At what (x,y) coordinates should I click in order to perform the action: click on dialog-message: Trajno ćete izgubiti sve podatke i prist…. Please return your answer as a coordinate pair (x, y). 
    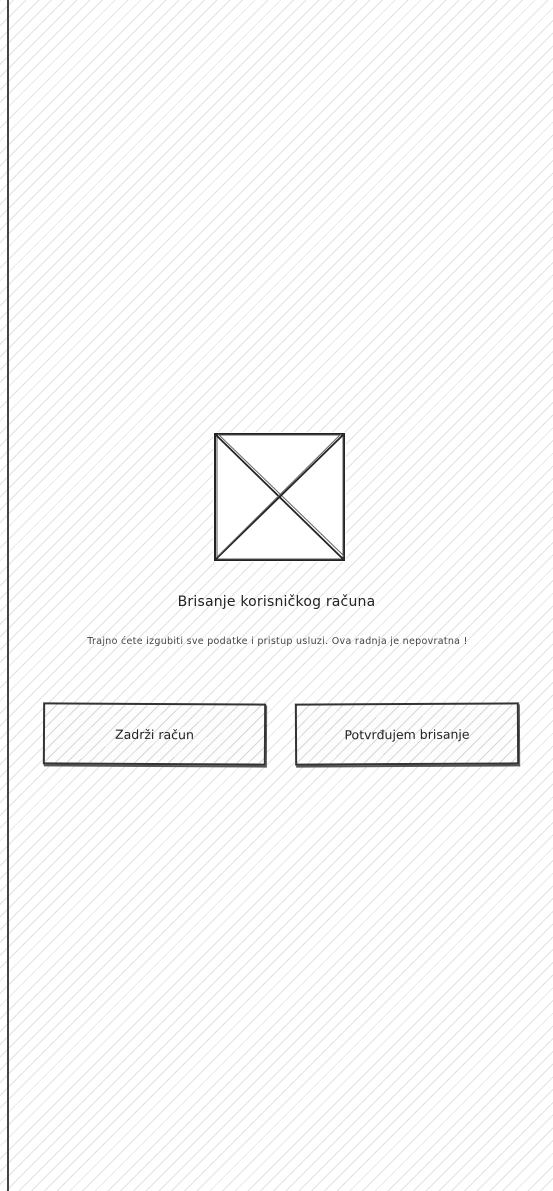
    Looking at the image, I should click on (277, 641).